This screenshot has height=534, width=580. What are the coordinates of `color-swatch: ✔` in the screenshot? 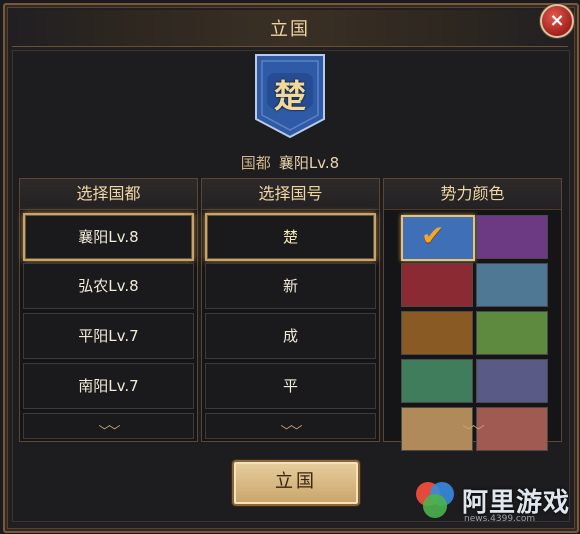 It's located at (438, 238).